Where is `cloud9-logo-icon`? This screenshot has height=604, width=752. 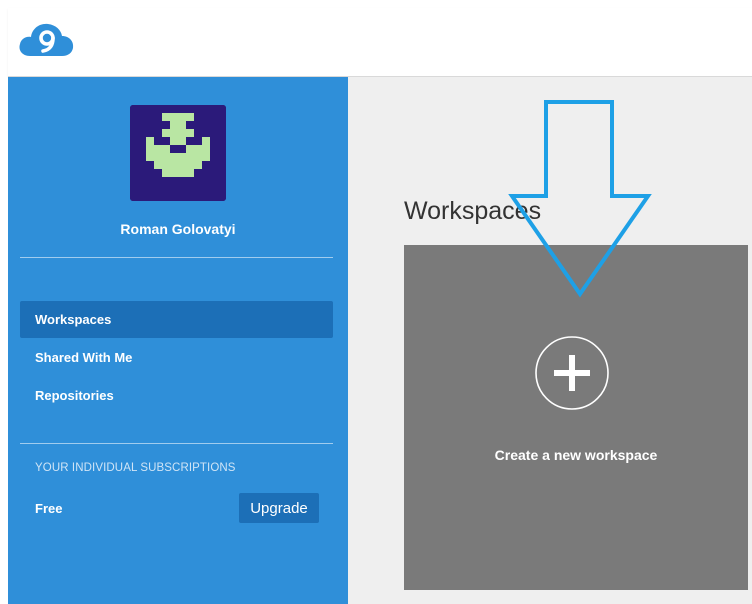
cloud9-logo-icon is located at coordinates (46, 39).